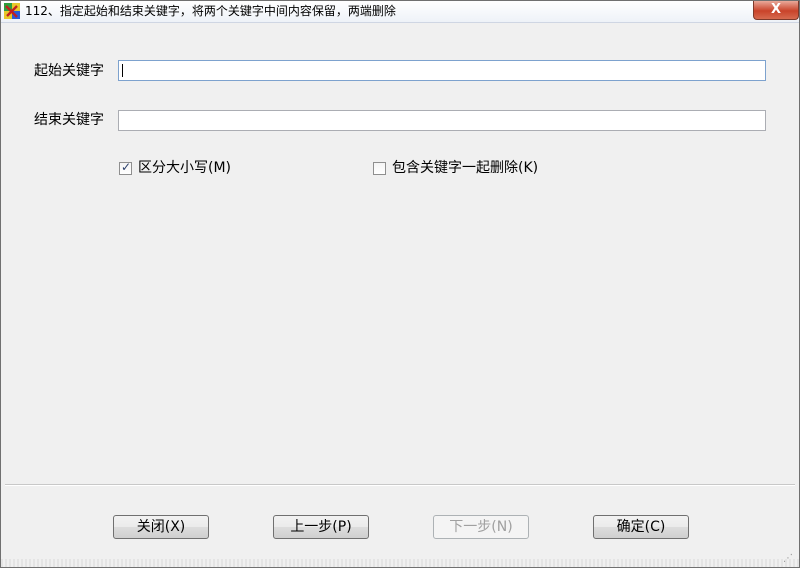 The height and width of the screenshot is (568, 800). I want to click on start-keyword-label: 起始关键字, so click(69, 71).